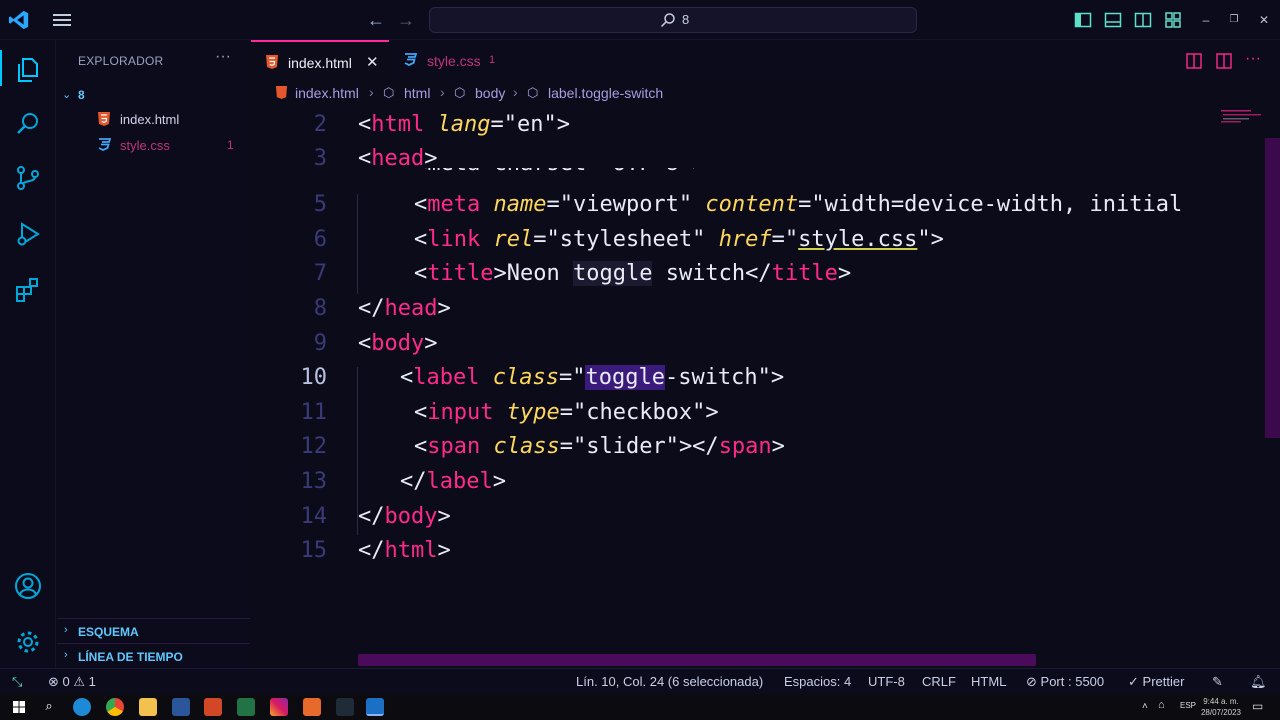  I want to click on outline-label: ESQUEMA, so click(108, 632).